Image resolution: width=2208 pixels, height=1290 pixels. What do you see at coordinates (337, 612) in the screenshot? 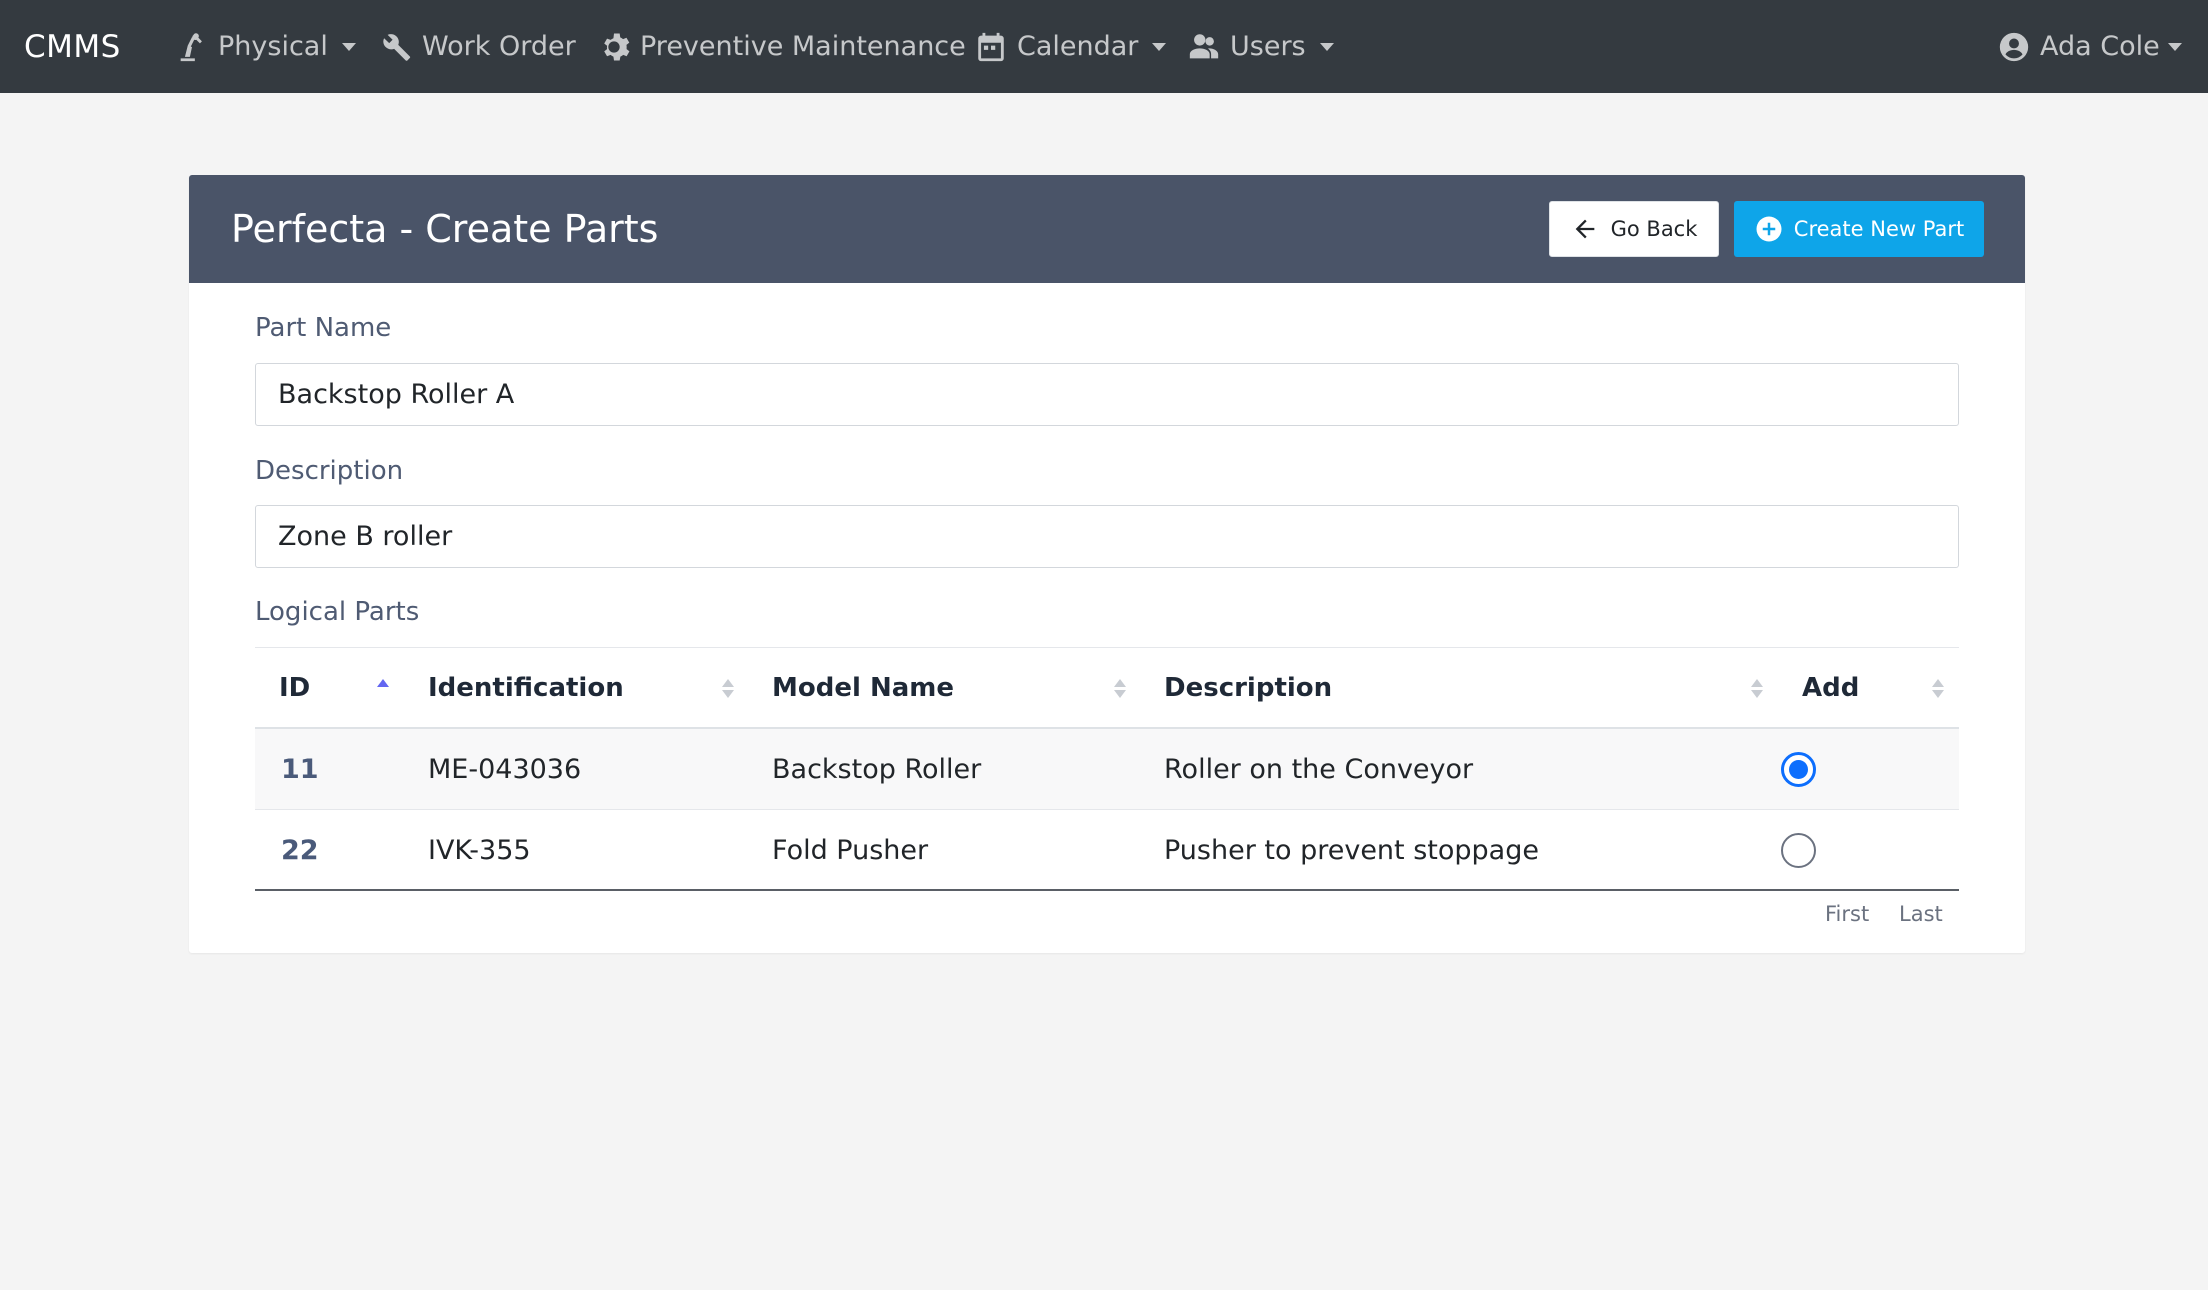
I see `logical-parts-label: Logical Parts` at bounding box center [337, 612].